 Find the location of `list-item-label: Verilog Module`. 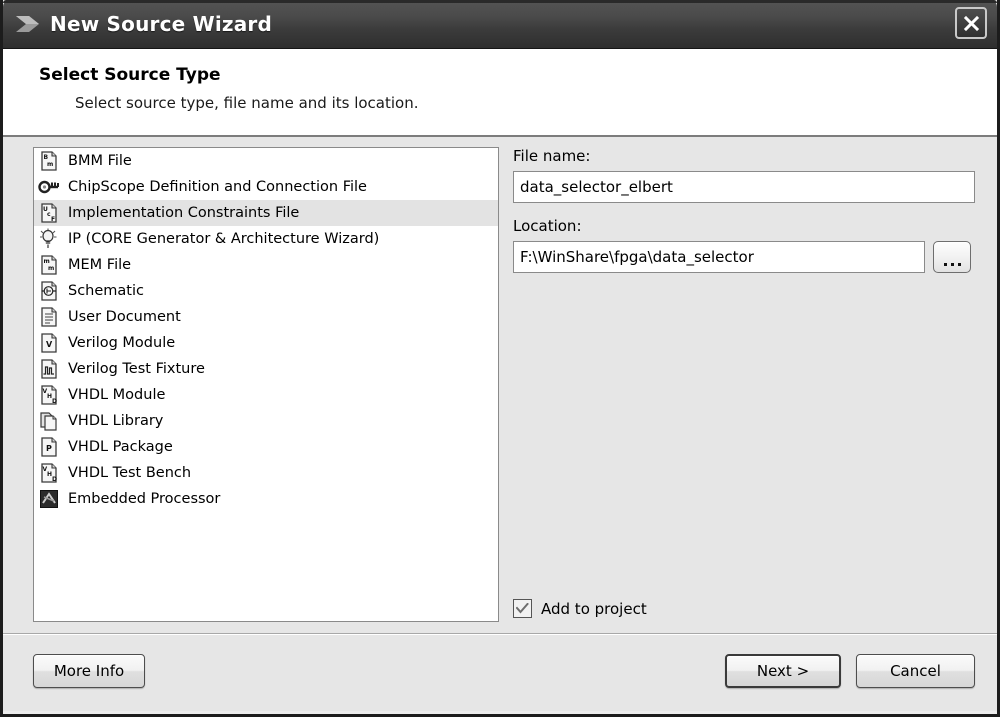

list-item-label: Verilog Module is located at coordinates (122, 343).